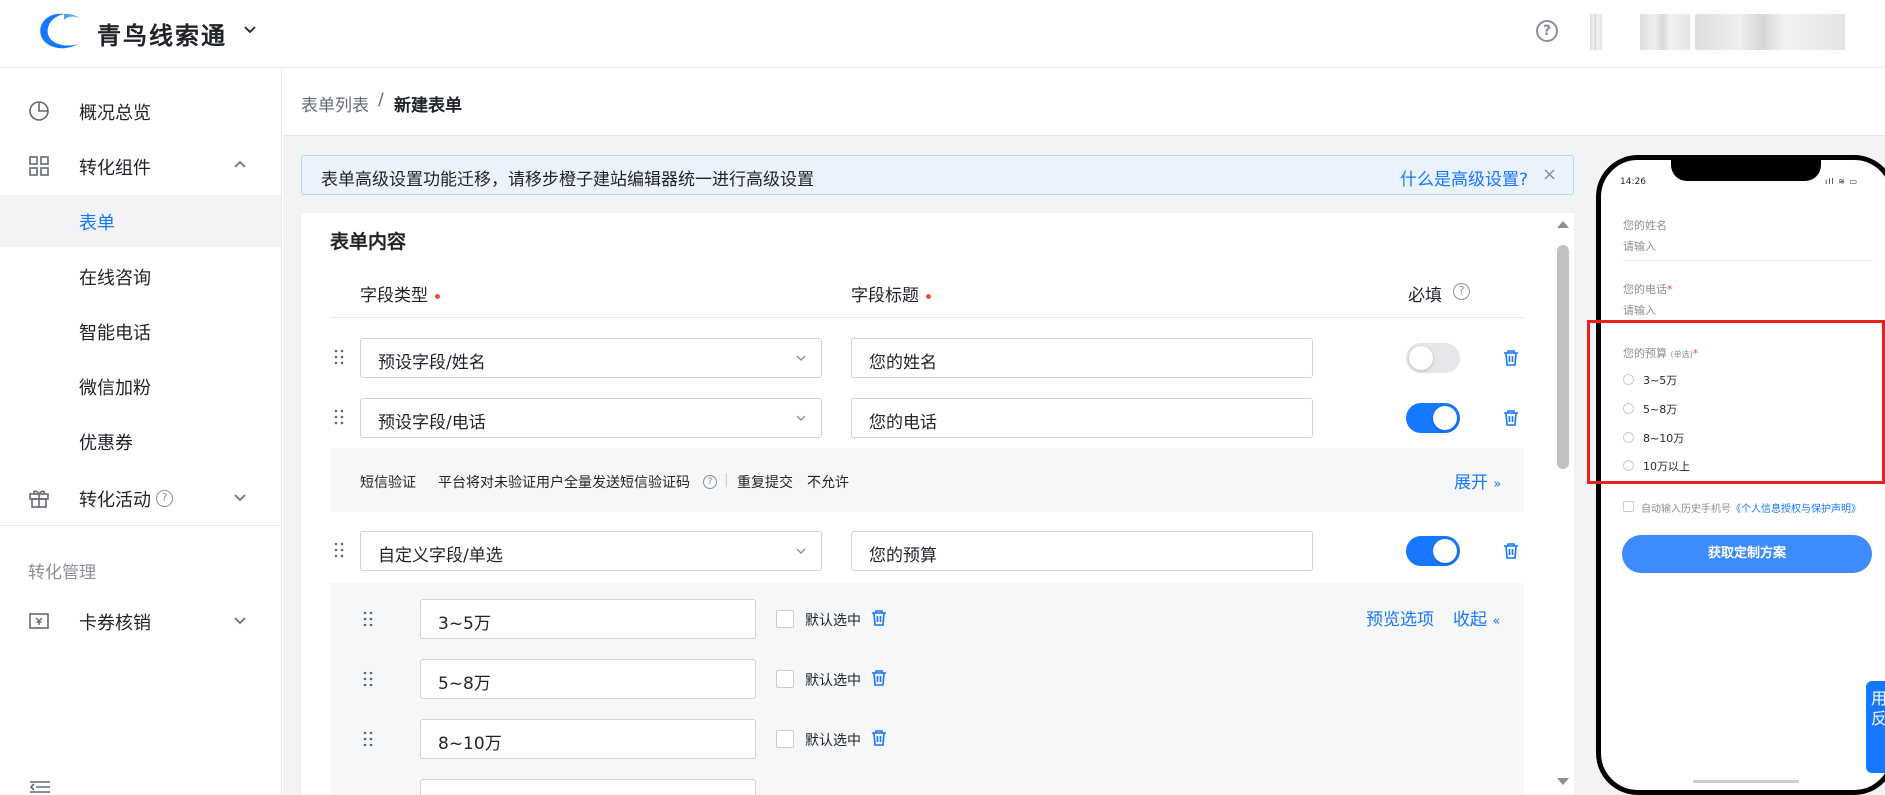 The image size is (1885, 795). What do you see at coordinates (1549, 174) in the screenshot?
I see `close-icon: ×` at bounding box center [1549, 174].